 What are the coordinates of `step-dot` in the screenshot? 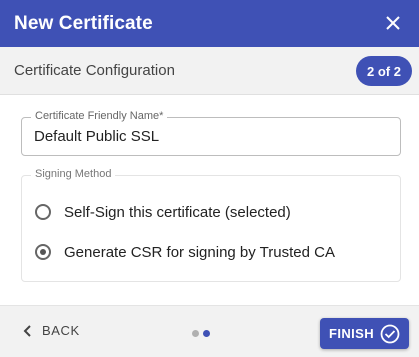 It's located at (195, 333).